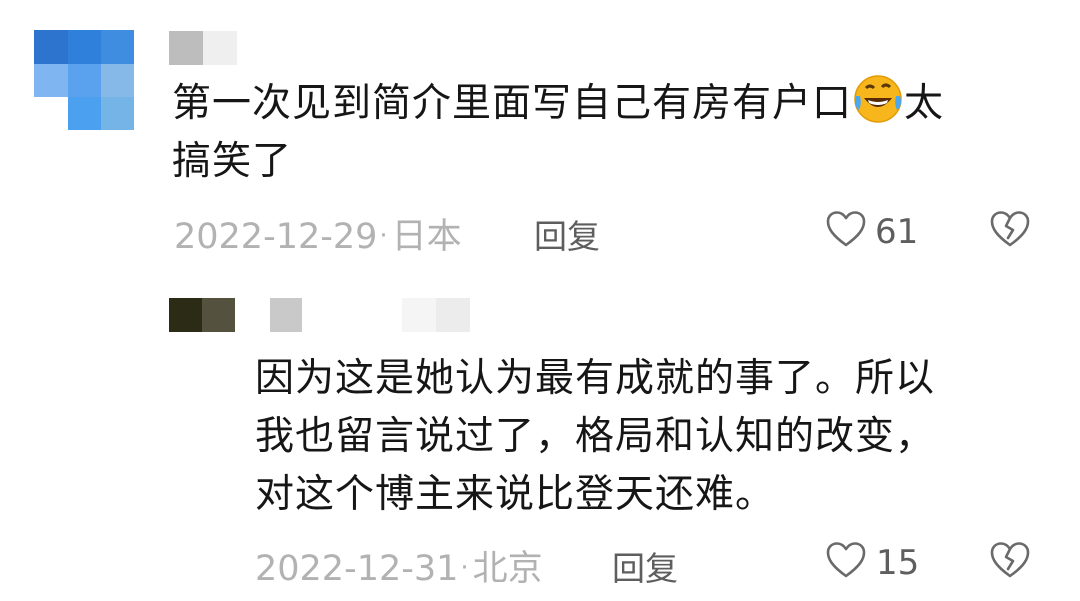  What do you see at coordinates (898, 563) in the screenshot?
I see `like-count: 15` at bounding box center [898, 563].